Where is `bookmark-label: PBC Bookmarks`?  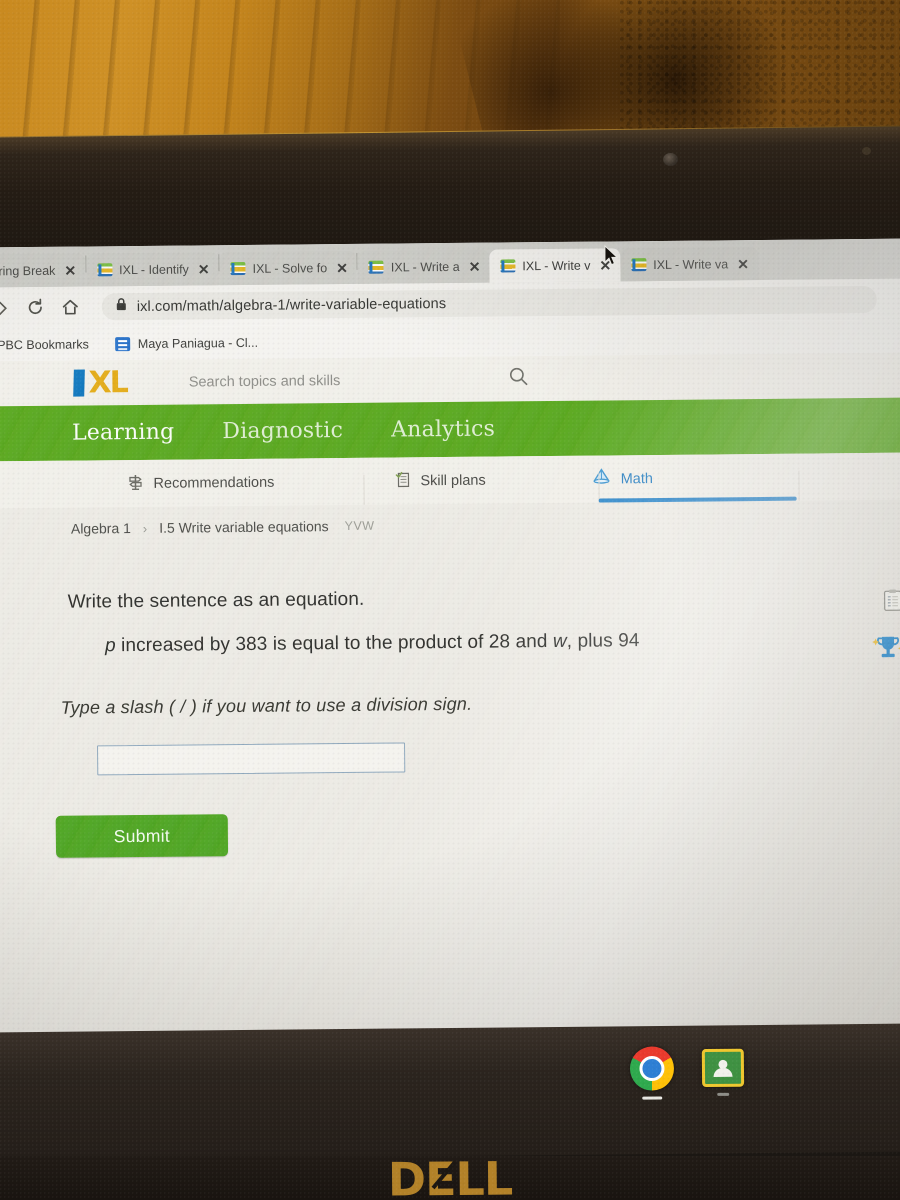 bookmark-label: PBC Bookmarks is located at coordinates (44, 344).